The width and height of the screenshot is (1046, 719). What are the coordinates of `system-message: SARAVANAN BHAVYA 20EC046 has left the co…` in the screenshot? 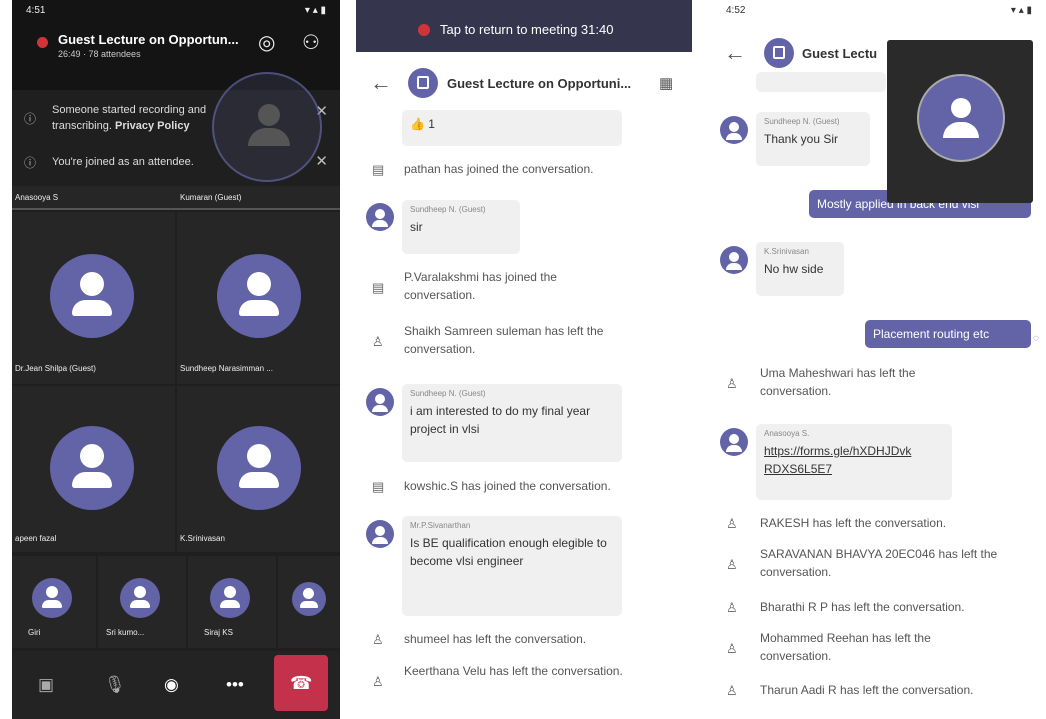 It's located at (879, 563).